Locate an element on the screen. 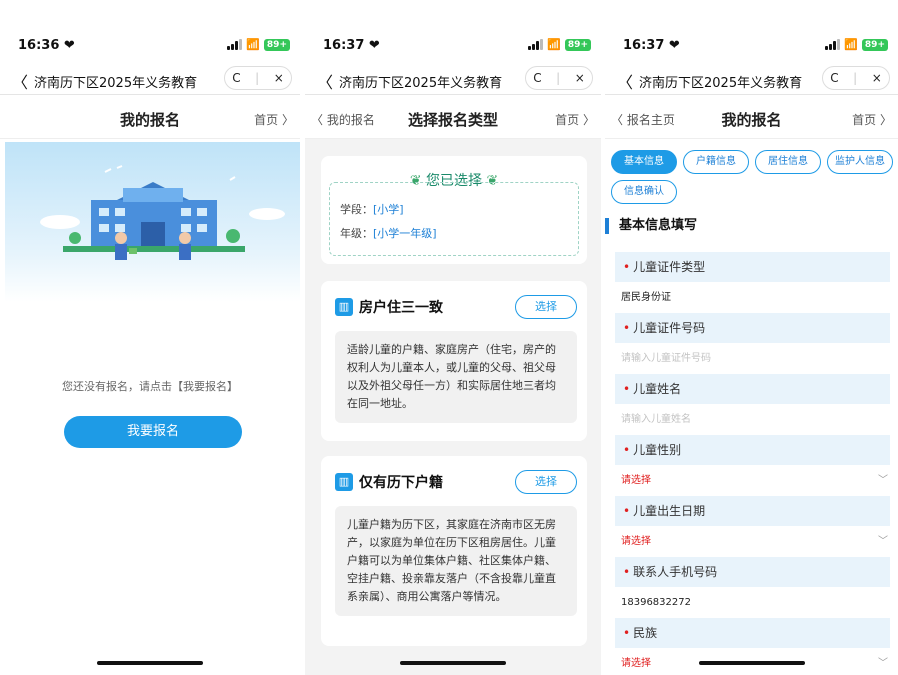  gender-select: 请选择 ﹀ is located at coordinates (752, 480).